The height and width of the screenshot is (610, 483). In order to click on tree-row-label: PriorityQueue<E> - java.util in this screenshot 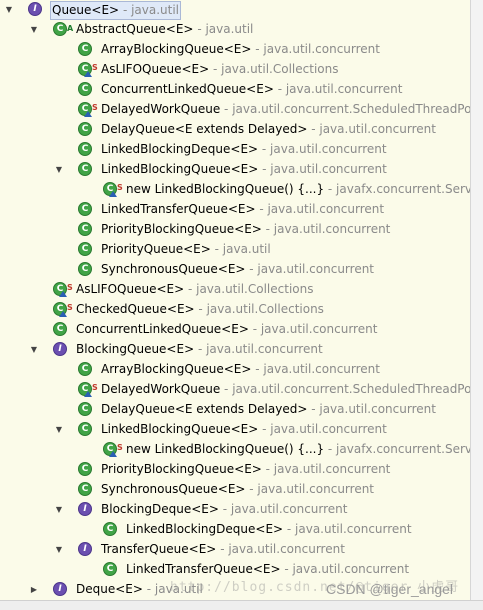, I will do `click(186, 249)`.